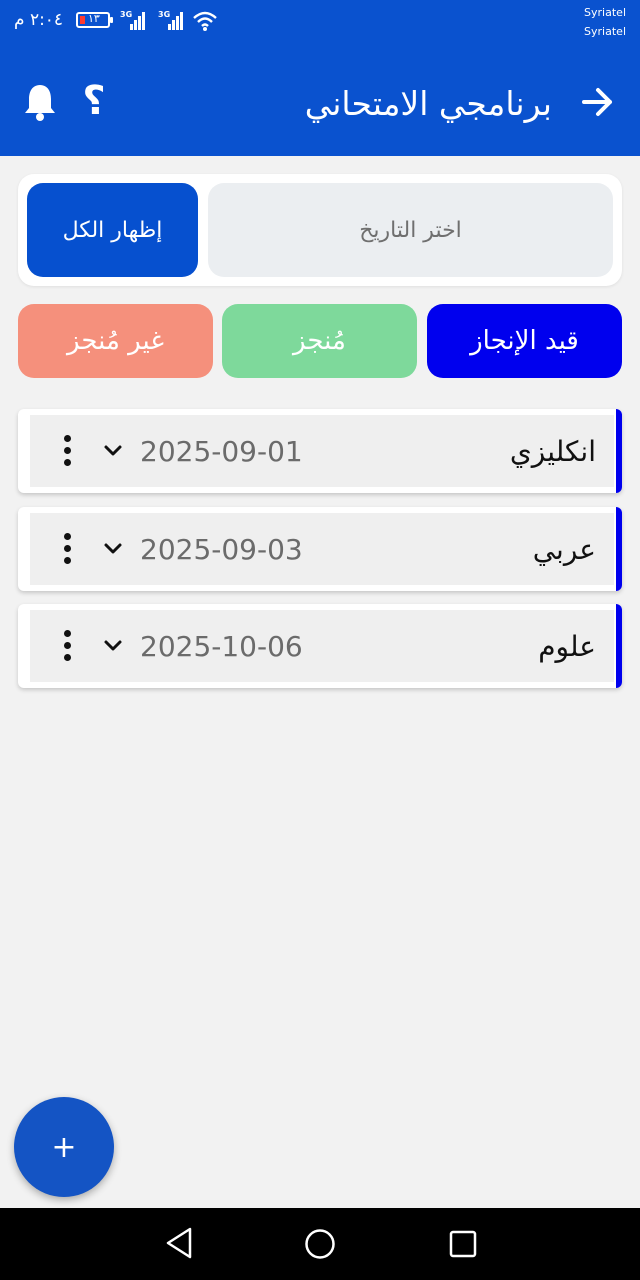  Describe the element at coordinates (564, 549) in the screenshot. I see `exam-subject: عربي` at that location.